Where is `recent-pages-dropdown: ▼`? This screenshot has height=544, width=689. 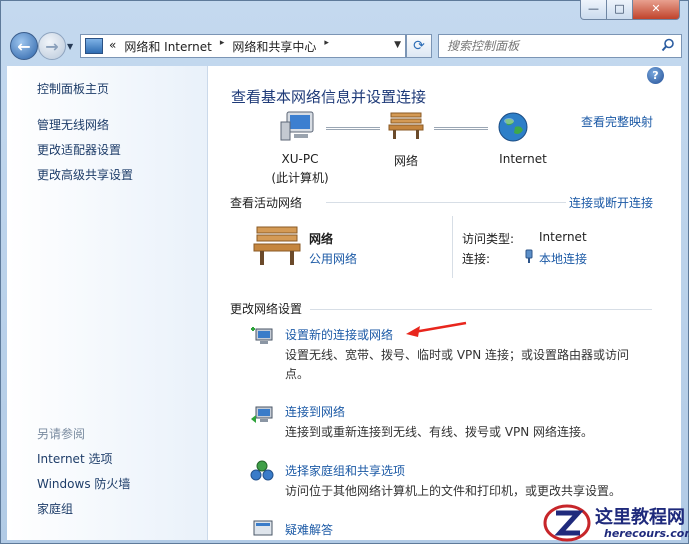
recent-pages-dropdown: ▼ is located at coordinates (70, 46).